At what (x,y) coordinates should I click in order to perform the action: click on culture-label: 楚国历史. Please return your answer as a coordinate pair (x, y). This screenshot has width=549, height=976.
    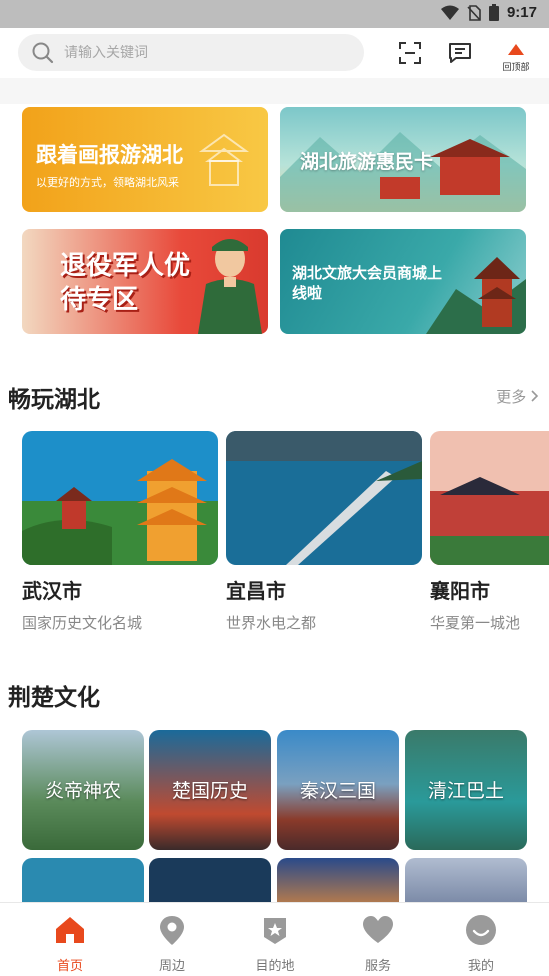
    Looking at the image, I should click on (209, 791).